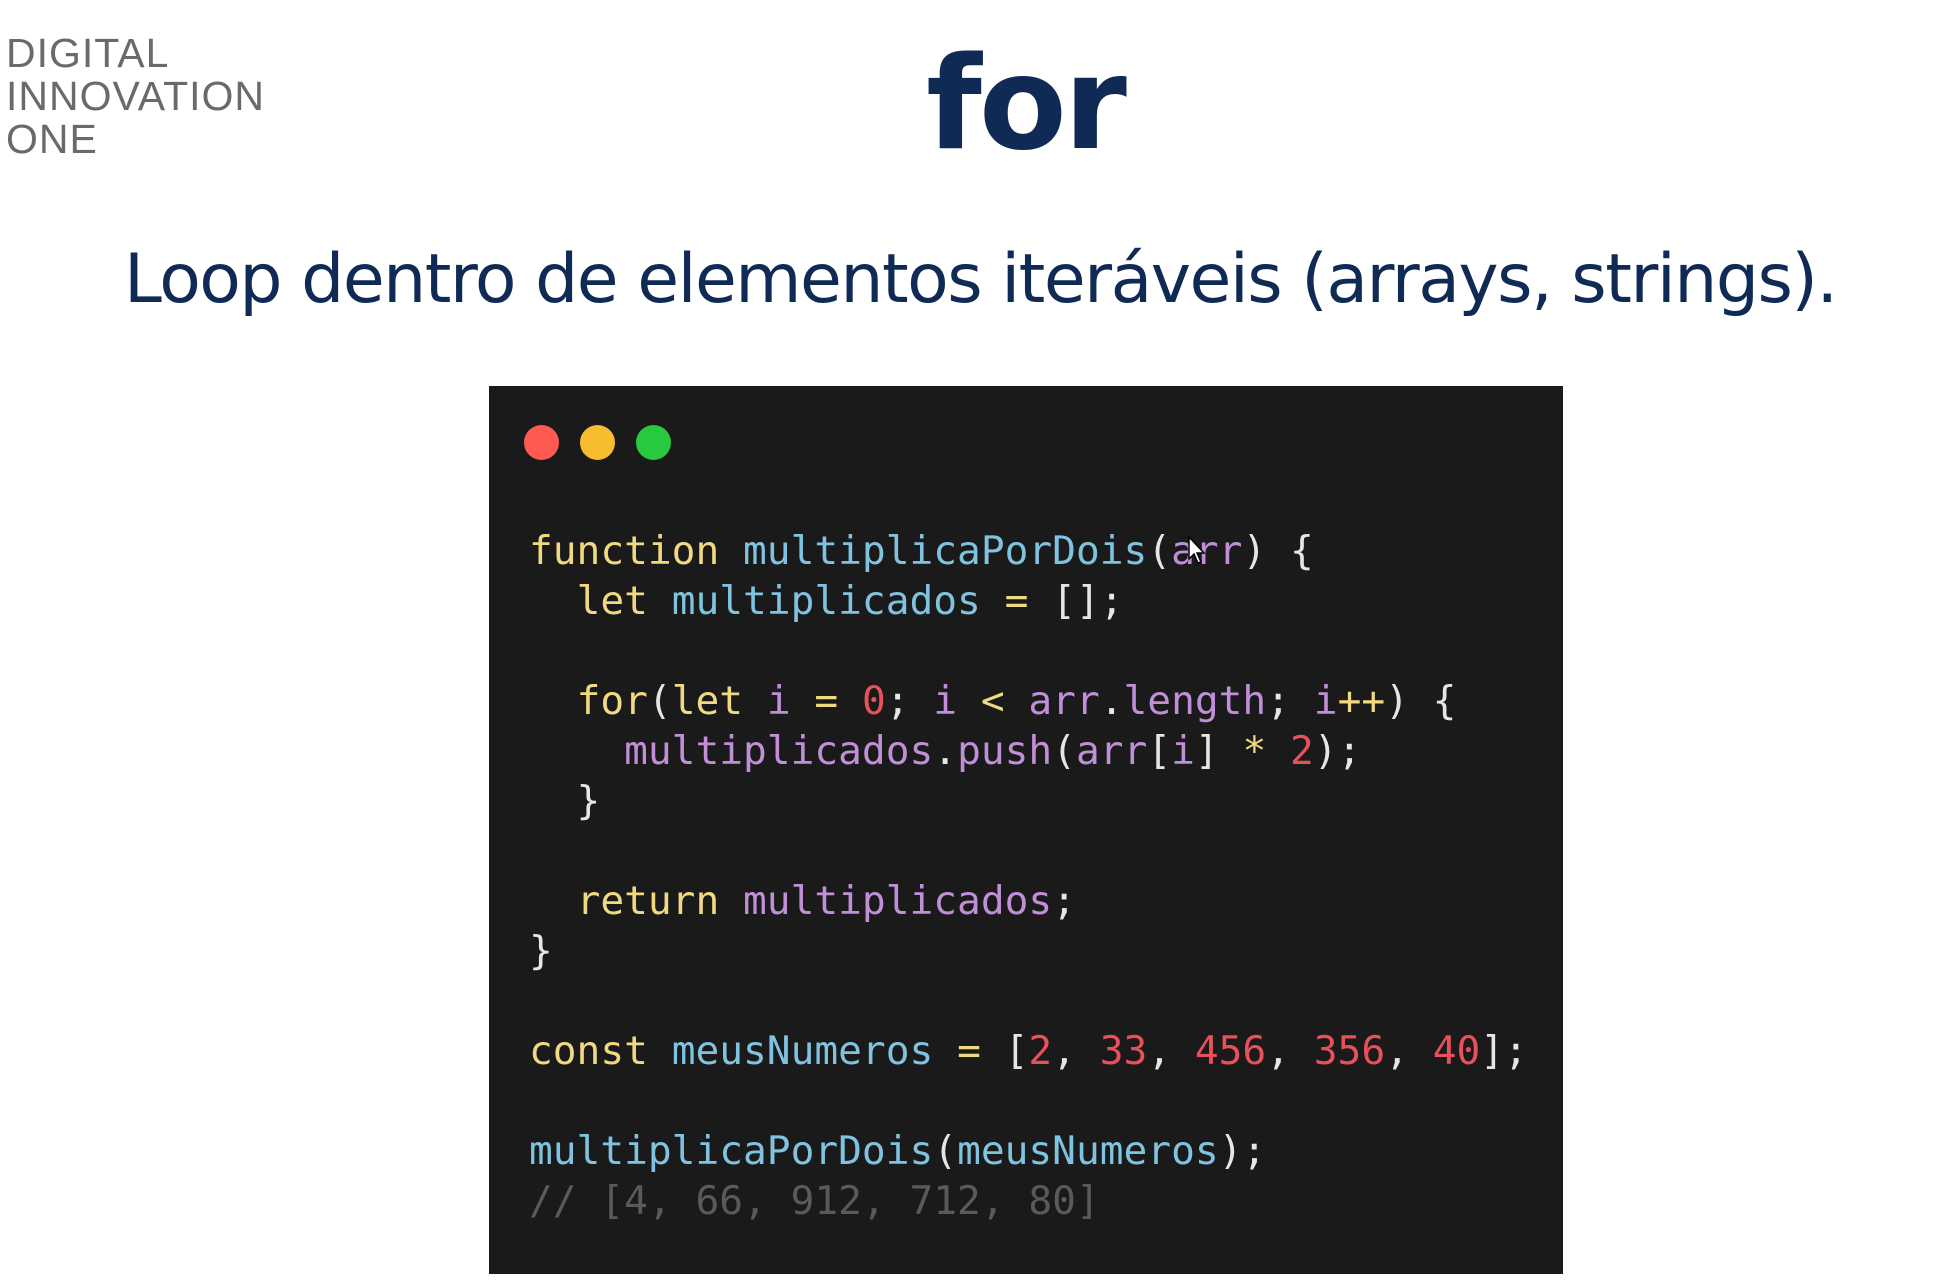 The height and width of the screenshot is (1285, 1946). I want to click on minimize-dot-icon, so click(597, 442).